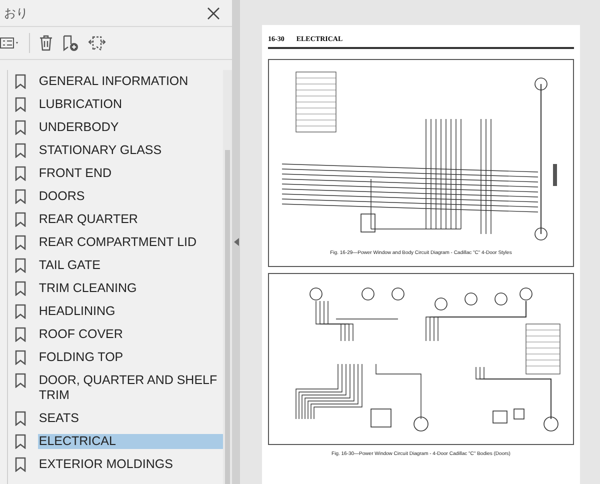  I want to click on bookmark-item: DOORS, so click(62, 196).